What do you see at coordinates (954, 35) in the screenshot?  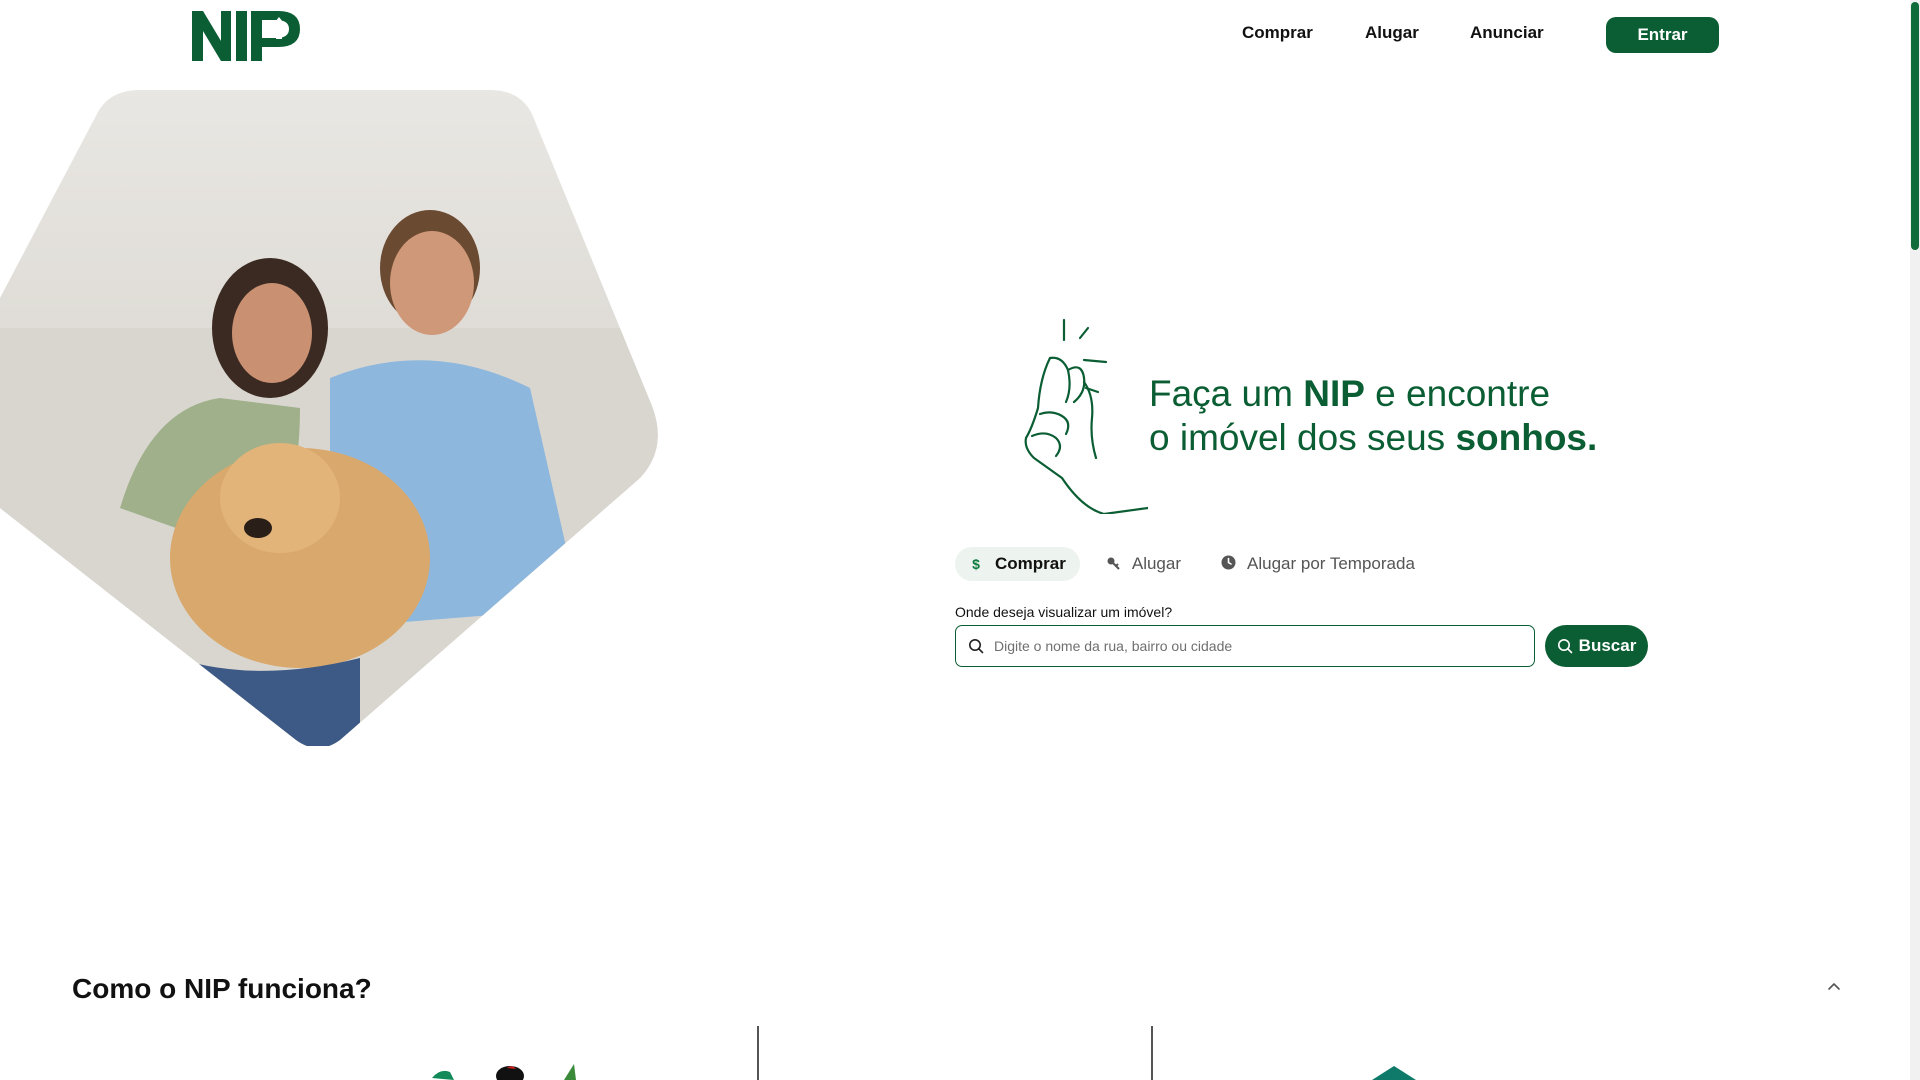 I see `site-header: Comprar Alugar Anunciar Entrar` at bounding box center [954, 35].